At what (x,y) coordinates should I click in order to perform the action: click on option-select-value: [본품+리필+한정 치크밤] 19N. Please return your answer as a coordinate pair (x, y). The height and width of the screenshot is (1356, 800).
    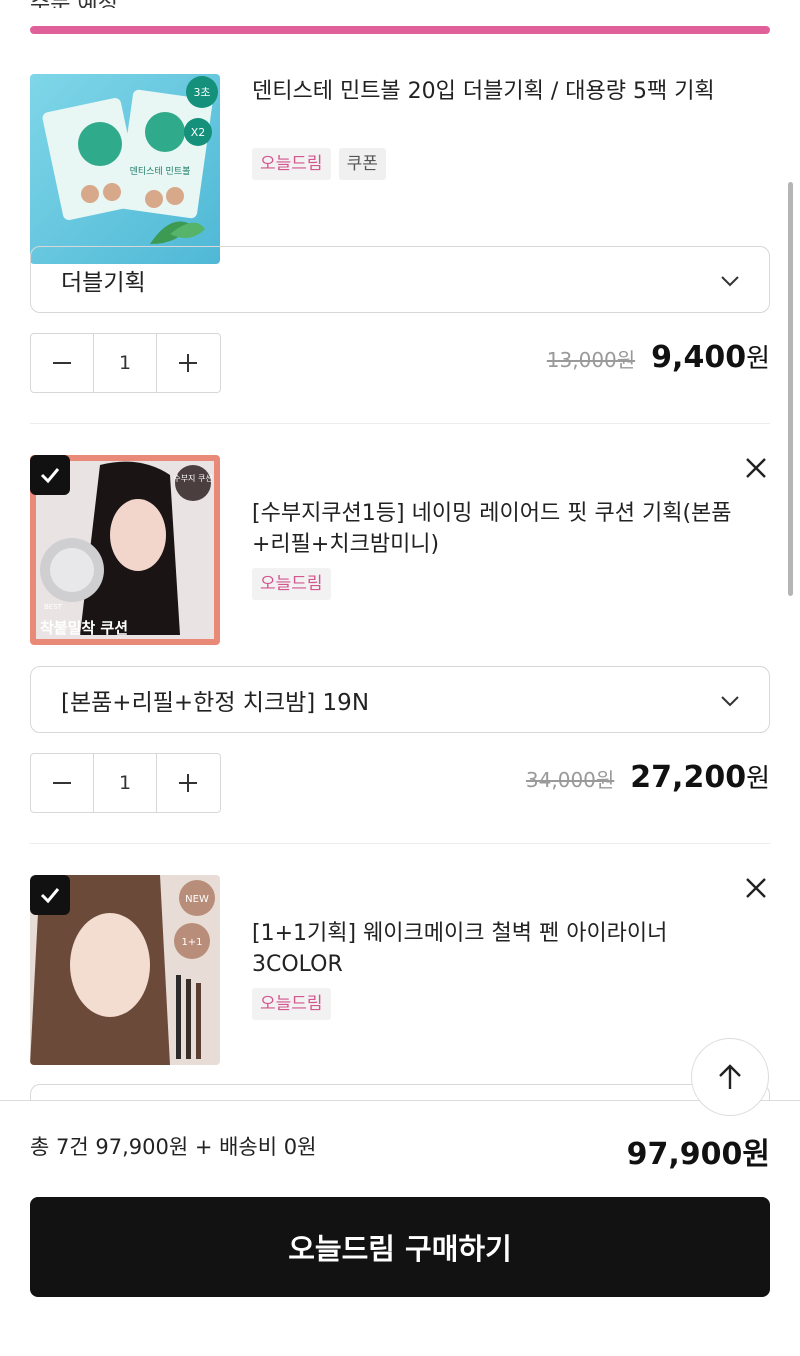
    Looking at the image, I should click on (215, 702).